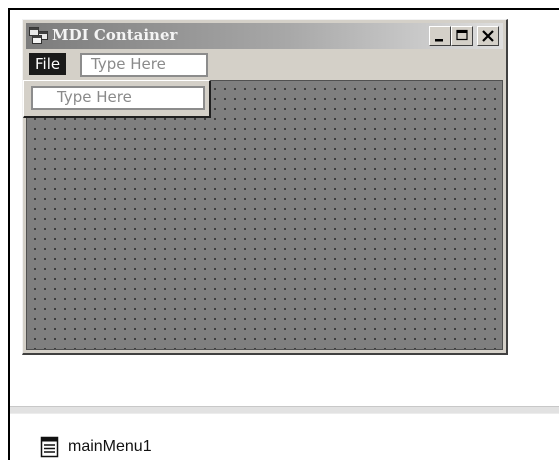 This screenshot has height=462, width=559. What do you see at coordinates (144, 65) in the screenshot?
I see `menu-type-here-placeholder: Type Here` at bounding box center [144, 65].